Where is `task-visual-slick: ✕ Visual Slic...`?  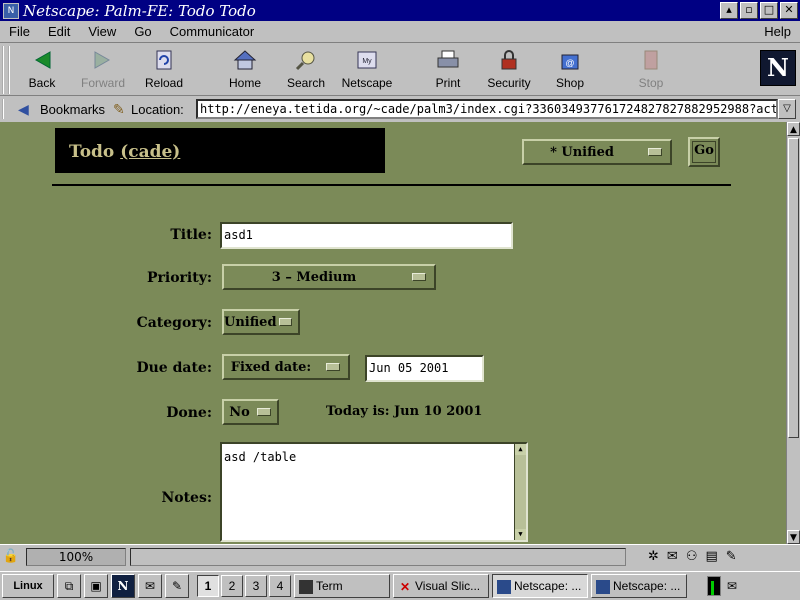 task-visual-slick: ✕ Visual Slic... is located at coordinates (441, 586).